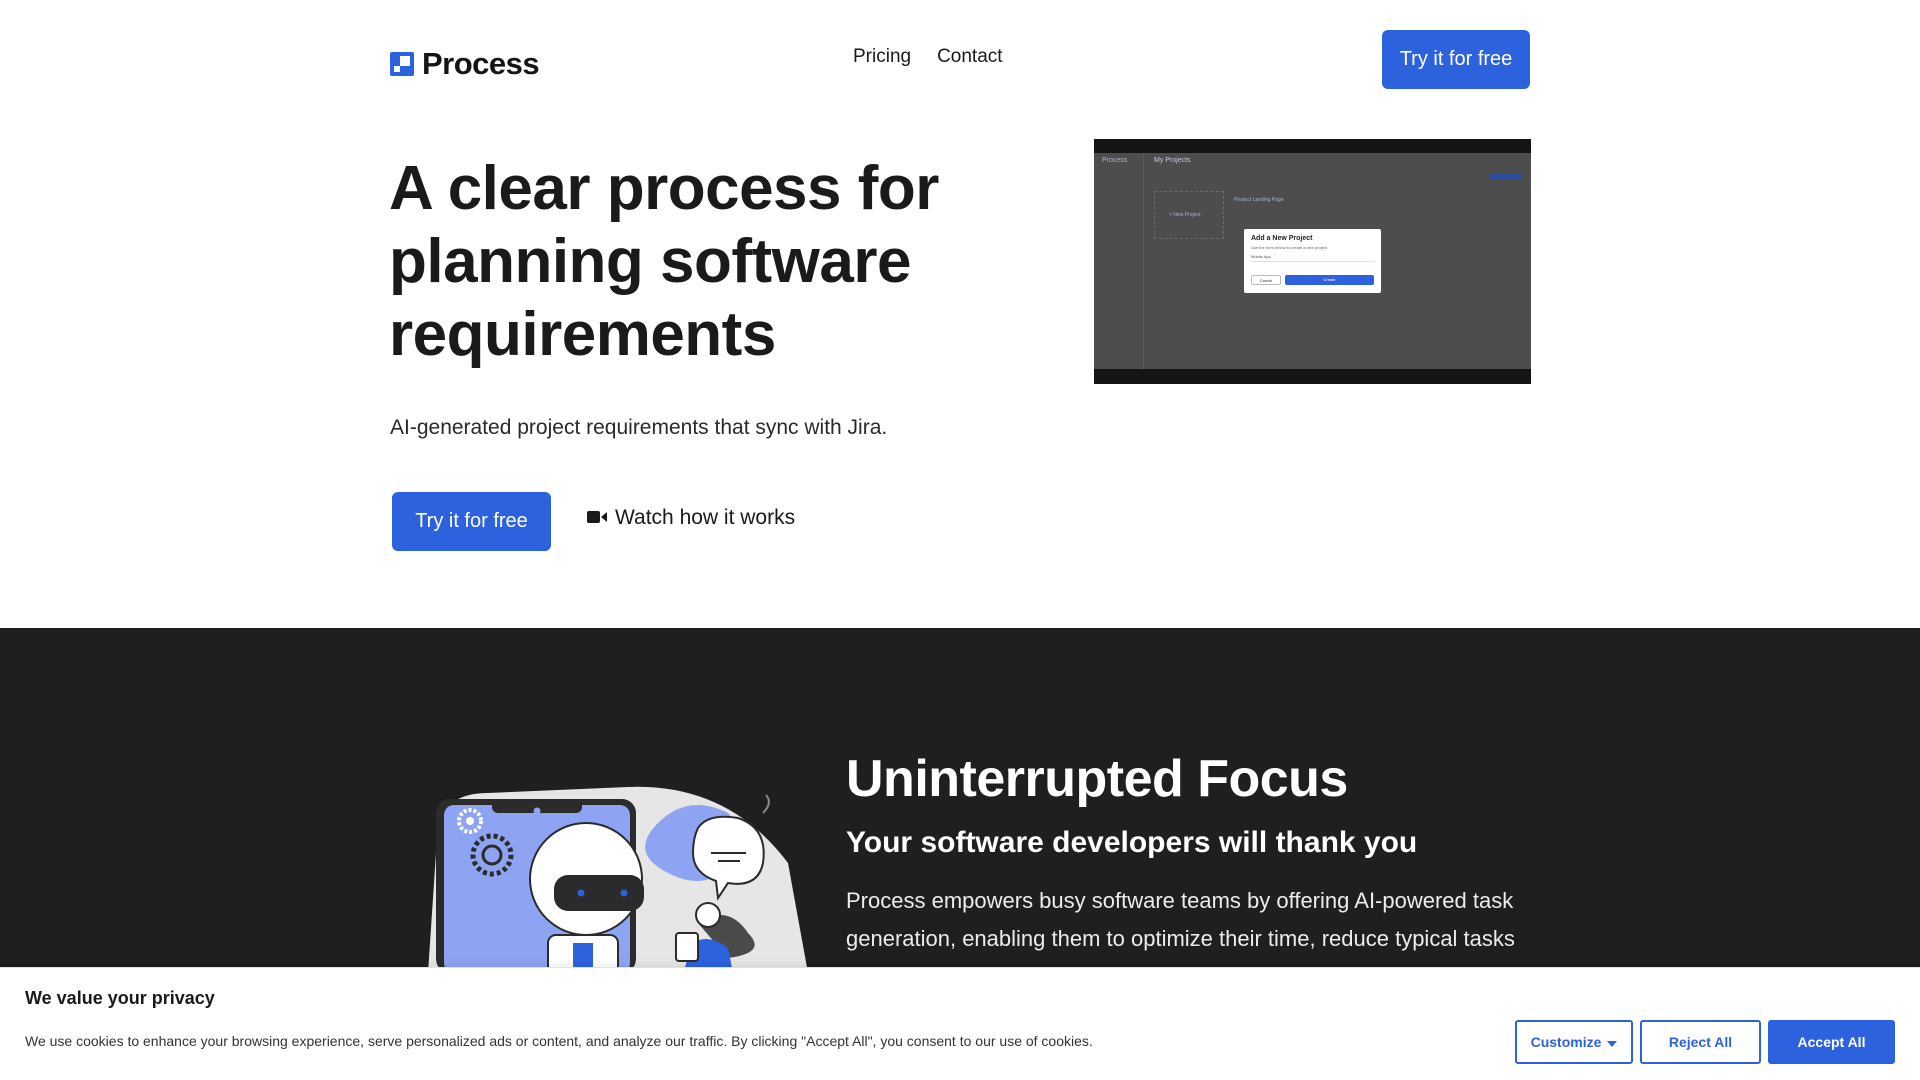 This screenshot has width=1920, height=1080. I want to click on site-header: Process Pricing Contact Try it for free, so click(960, 60).